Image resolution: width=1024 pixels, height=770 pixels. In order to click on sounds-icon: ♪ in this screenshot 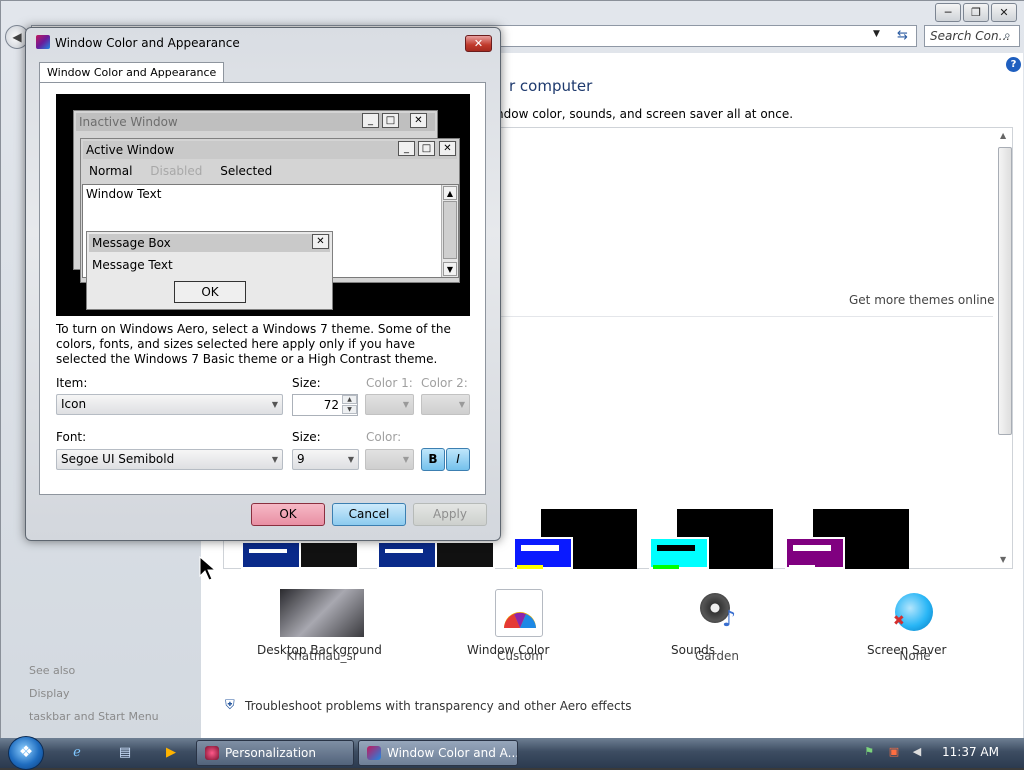, I will do `click(718, 612)`.